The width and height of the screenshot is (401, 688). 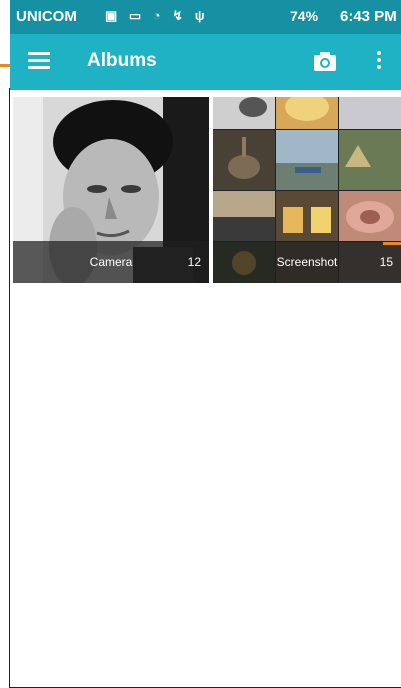 I want to click on camera-label-bar: Camera 12, so click(x=111, y=262).